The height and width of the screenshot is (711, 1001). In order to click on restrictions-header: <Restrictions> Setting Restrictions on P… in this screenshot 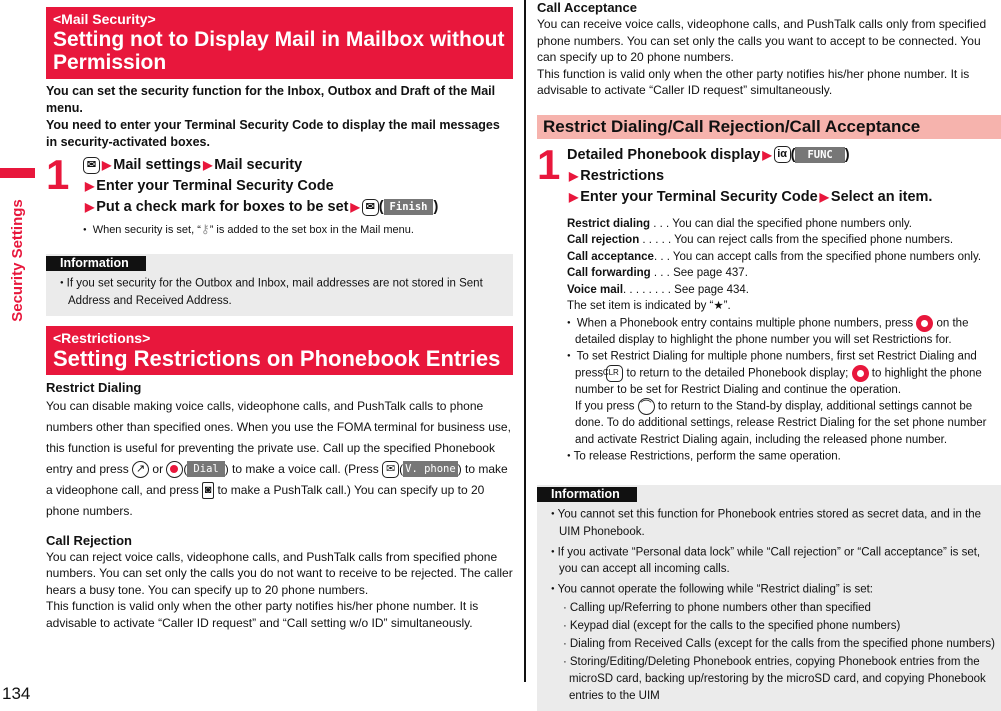, I will do `click(279, 350)`.